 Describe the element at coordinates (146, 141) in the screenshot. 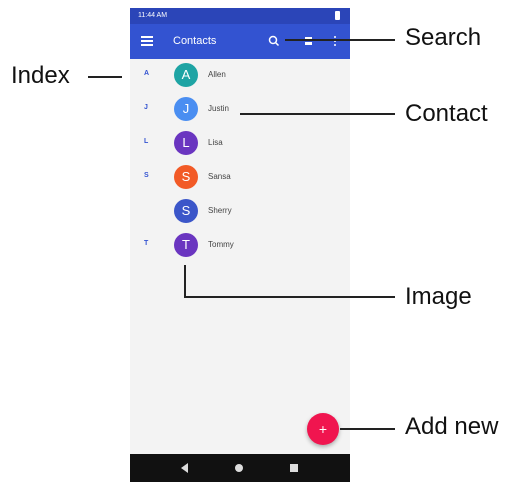

I see `index-letter: L` at that location.